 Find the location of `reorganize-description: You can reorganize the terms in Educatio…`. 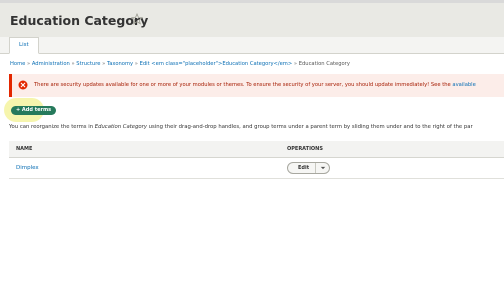

reorganize-description: You can reorganize the terms in Educatio… is located at coordinates (241, 127).